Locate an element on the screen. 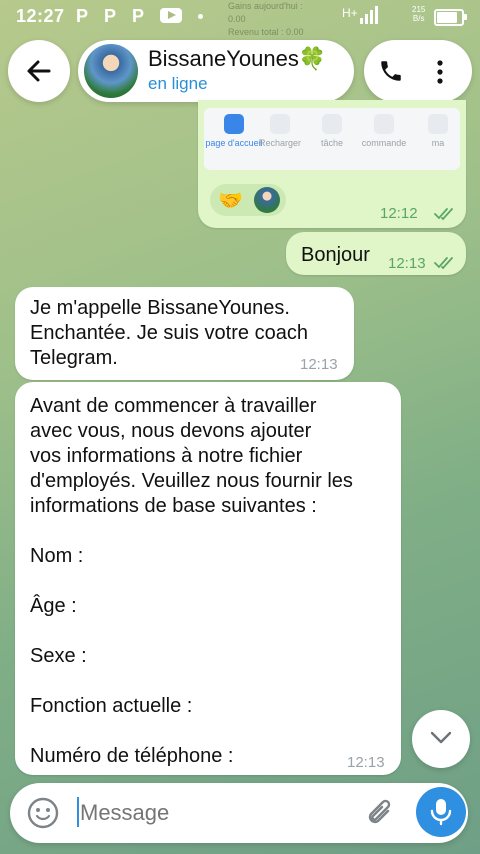 This screenshot has height=854, width=480. message-time: 12:12 is located at coordinates (399, 213).